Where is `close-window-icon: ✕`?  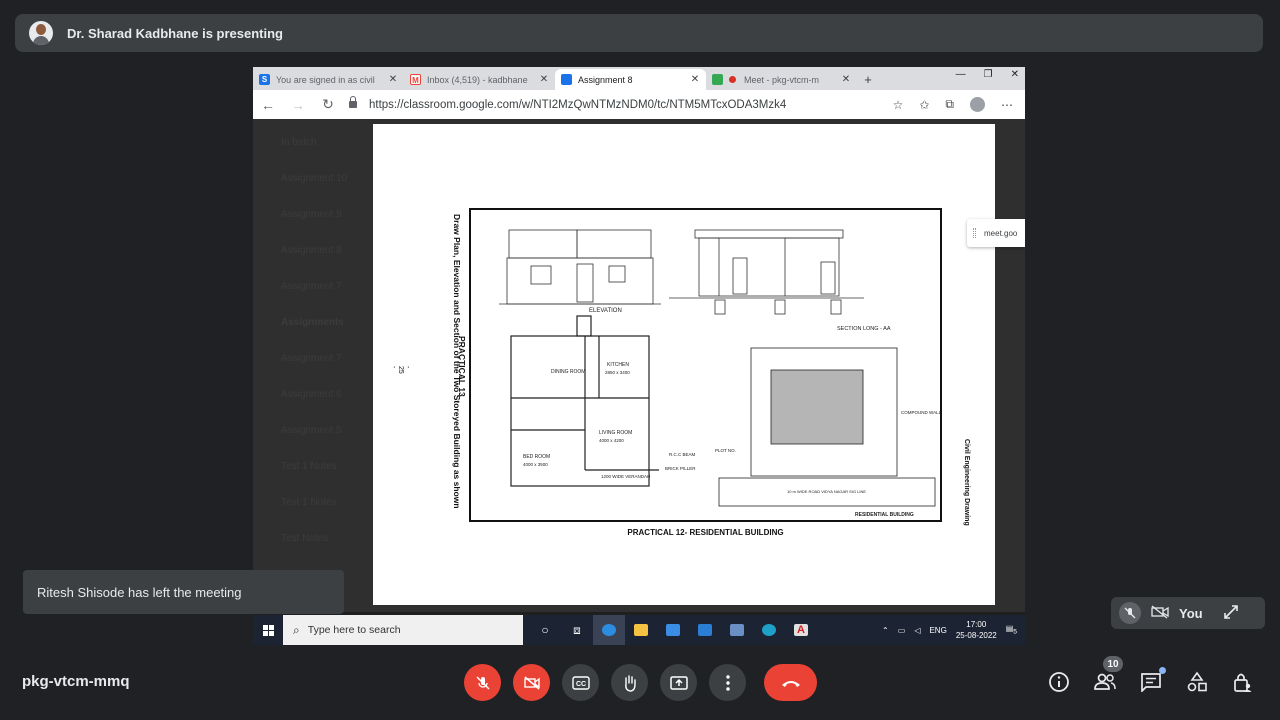
close-window-icon: ✕ is located at coordinates (1015, 74).